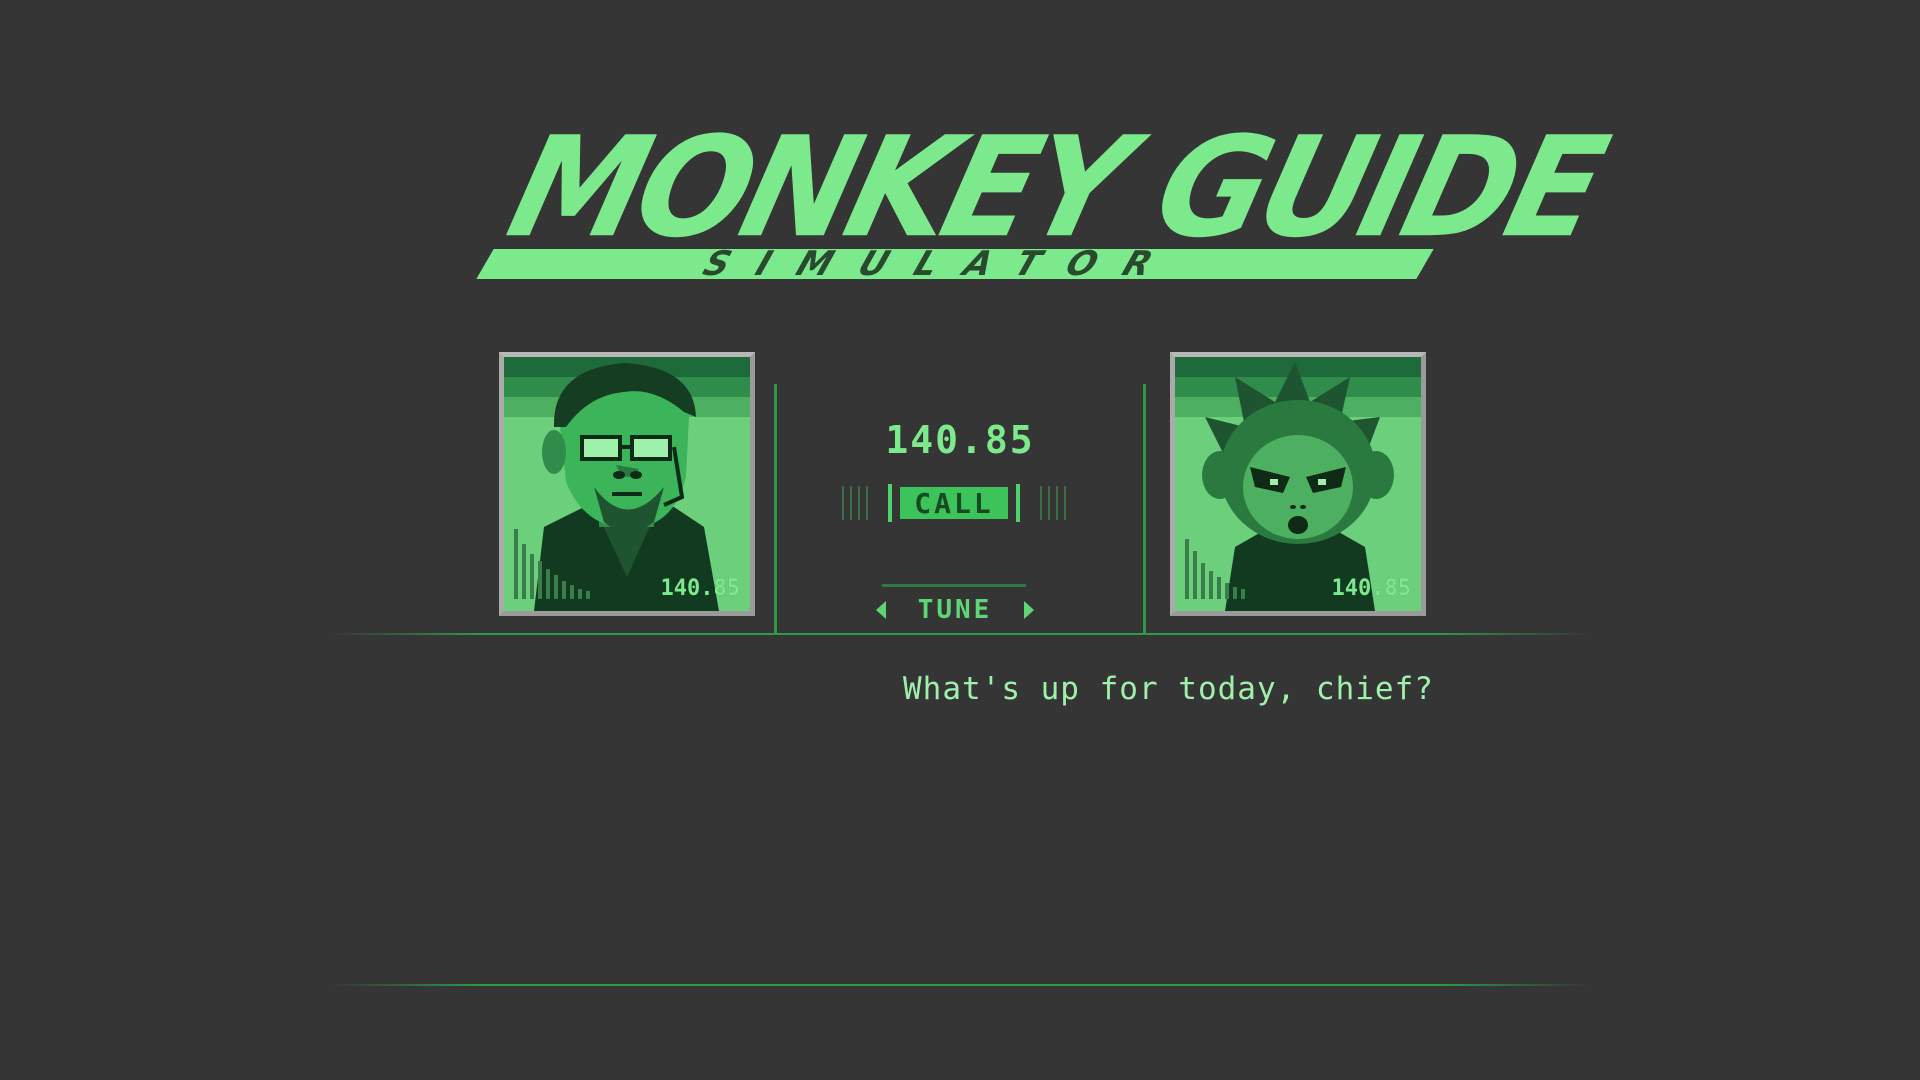 This screenshot has height=1080, width=1920. I want to click on divider-right, so click(1144, 509).